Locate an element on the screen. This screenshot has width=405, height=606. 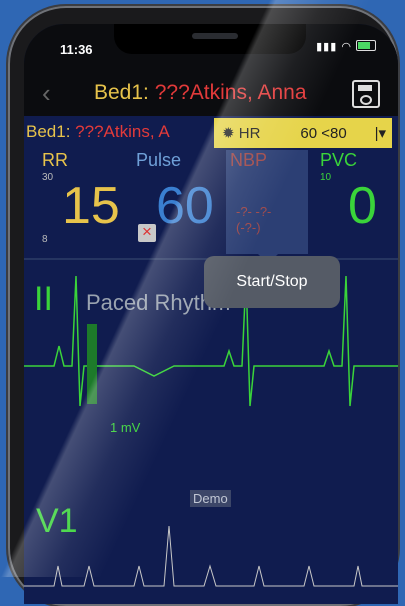
page-title: Bed1: ???Atkins, Anna is located at coordinates (200, 92).